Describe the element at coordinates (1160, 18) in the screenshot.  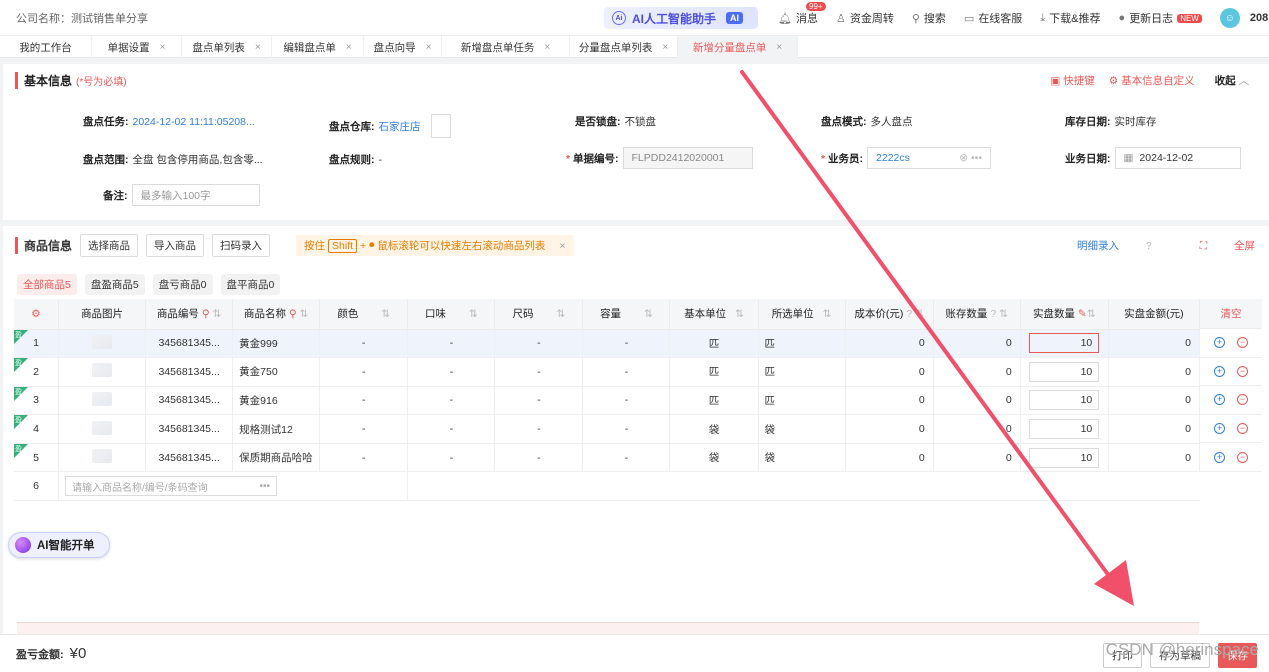
I see `changelog-button: ● 更新日志 NEW` at that location.